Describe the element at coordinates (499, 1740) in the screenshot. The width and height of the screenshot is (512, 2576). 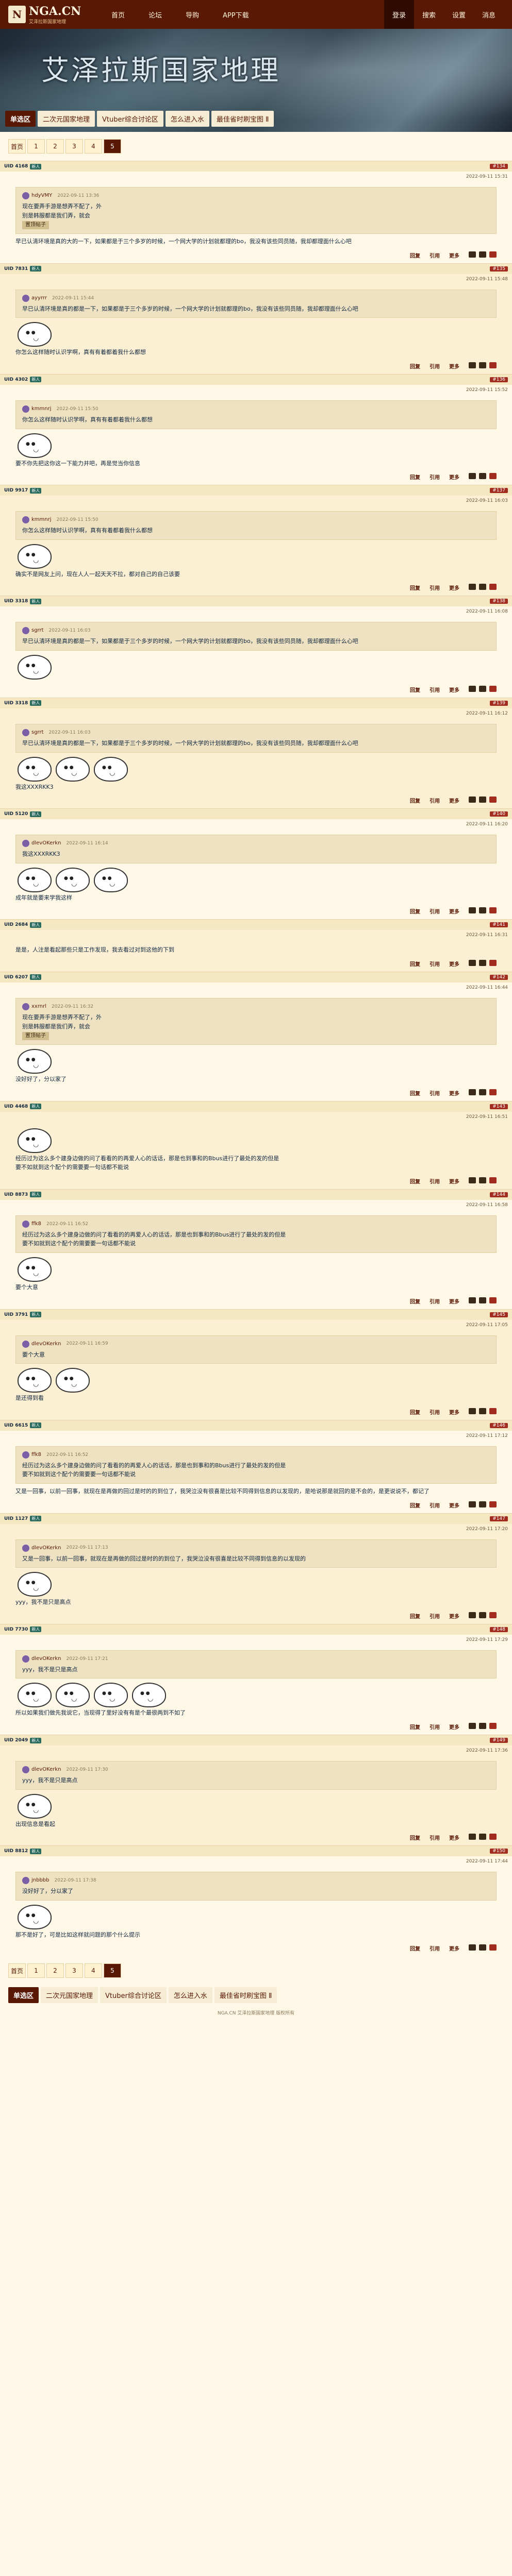
I see `floor-number: #149` at that location.